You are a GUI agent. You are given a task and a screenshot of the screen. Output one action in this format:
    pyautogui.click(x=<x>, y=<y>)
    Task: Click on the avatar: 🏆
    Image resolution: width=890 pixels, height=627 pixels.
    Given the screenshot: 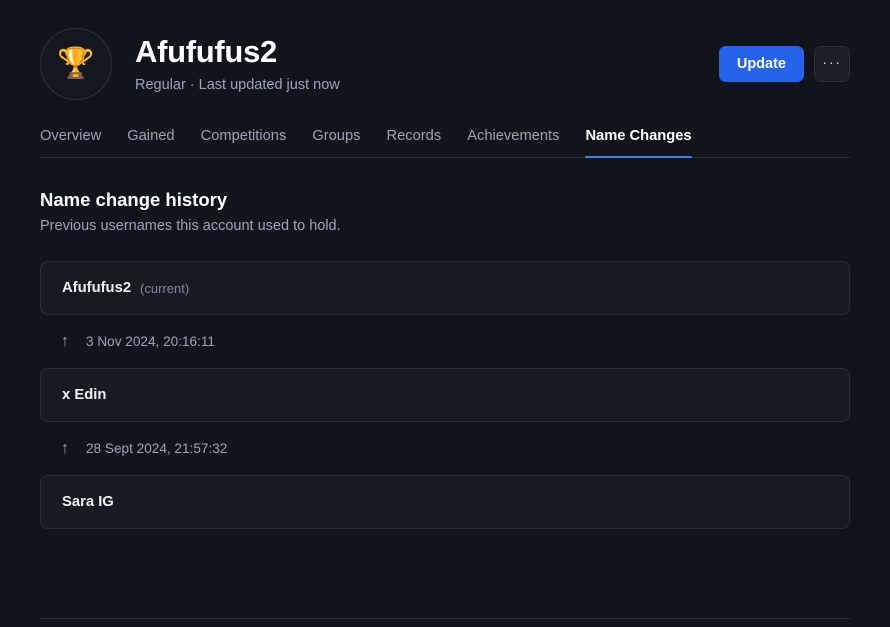 What is the action you would take?
    pyautogui.click(x=76, y=64)
    